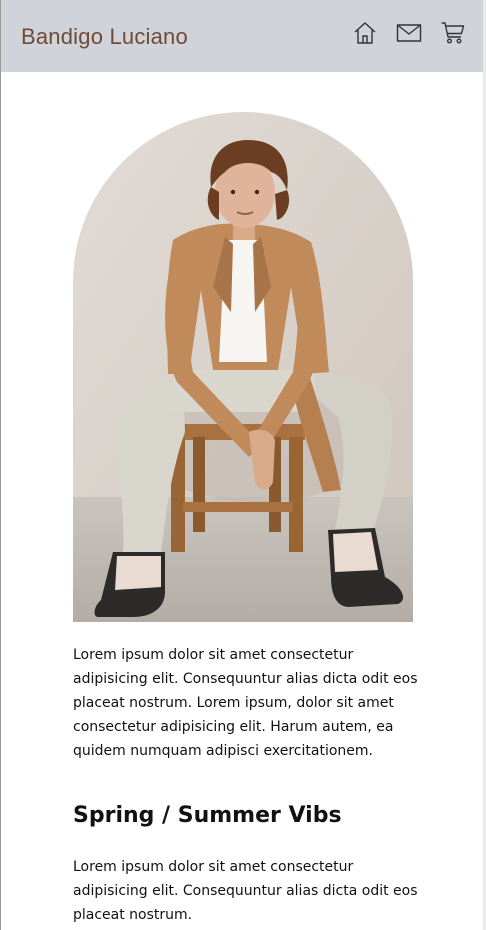 The image size is (486, 930). I want to click on site-header: Bandigo Luciano, so click(242, 36).